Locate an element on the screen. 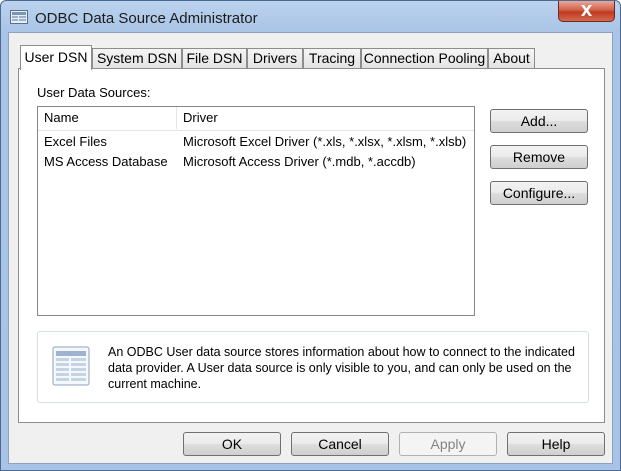 The image size is (621, 471). odbc-app-icon is located at coordinates (19, 17).